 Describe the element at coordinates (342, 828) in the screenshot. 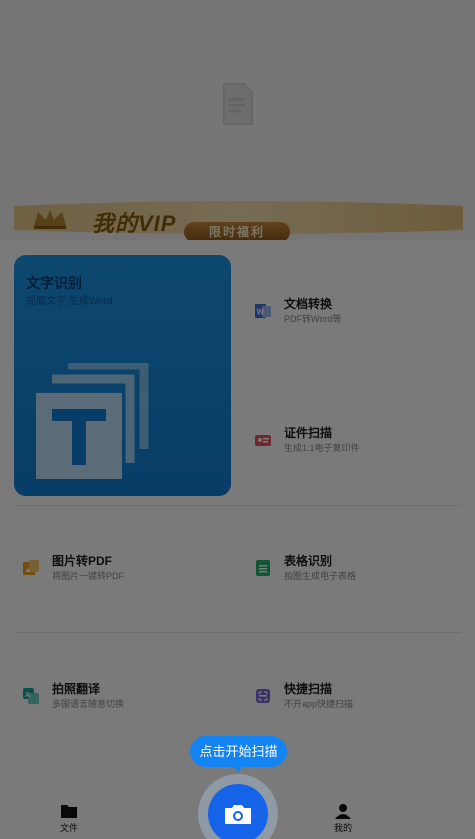

I see `tab-mine-label: 我的` at that location.